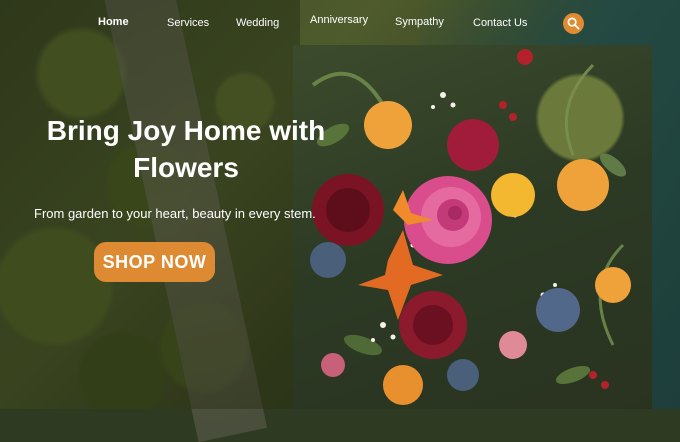  What do you see at coordinates (186, 149) in the screenshot?
I see `hero-title: Bring Joy Home with Flowers` at bounding box center [186, 149].